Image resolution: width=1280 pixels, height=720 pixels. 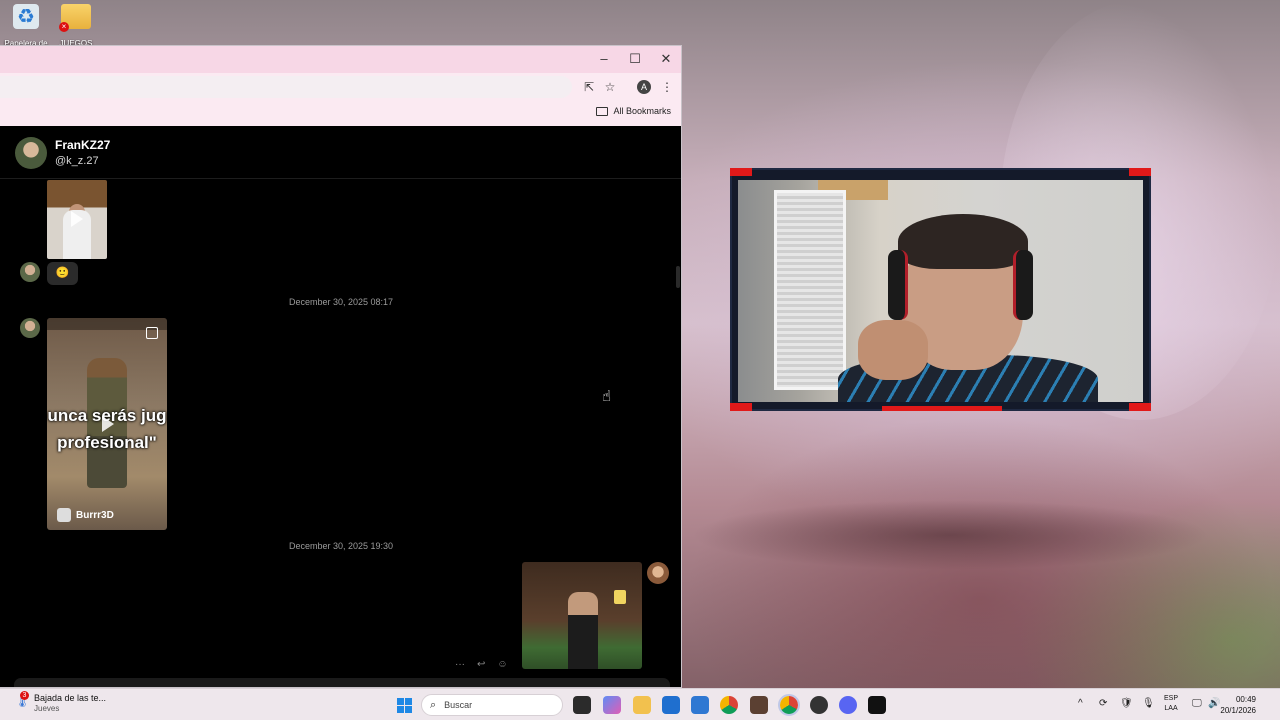 What do you see at coordinates (602, 111) in the screenshot?
I see `bookmark-folder-icon` at bounding box center [602, 111].